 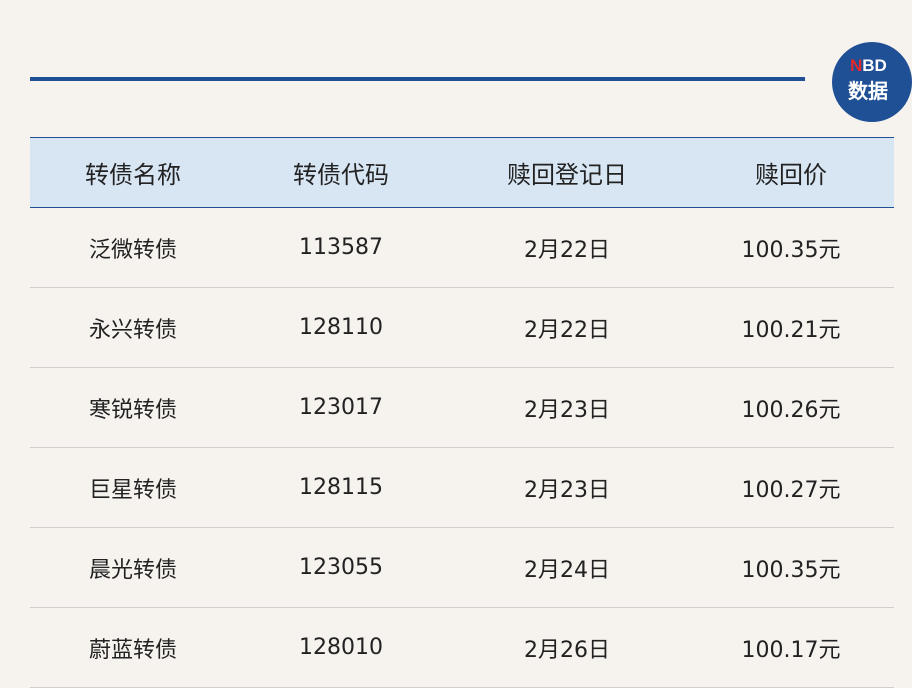 I want to click on table-row: 巨星转债 128115 2月23日 100.27元, so click(x=462, y=487).